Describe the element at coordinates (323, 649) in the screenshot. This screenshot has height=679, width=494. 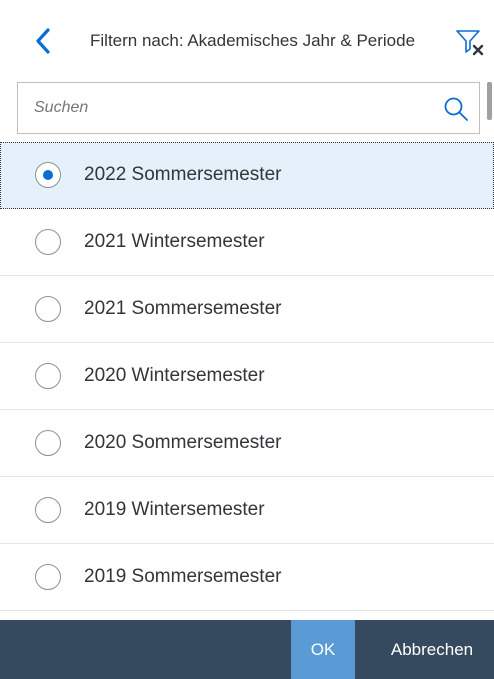
I see `ok-button: OK` at that location.